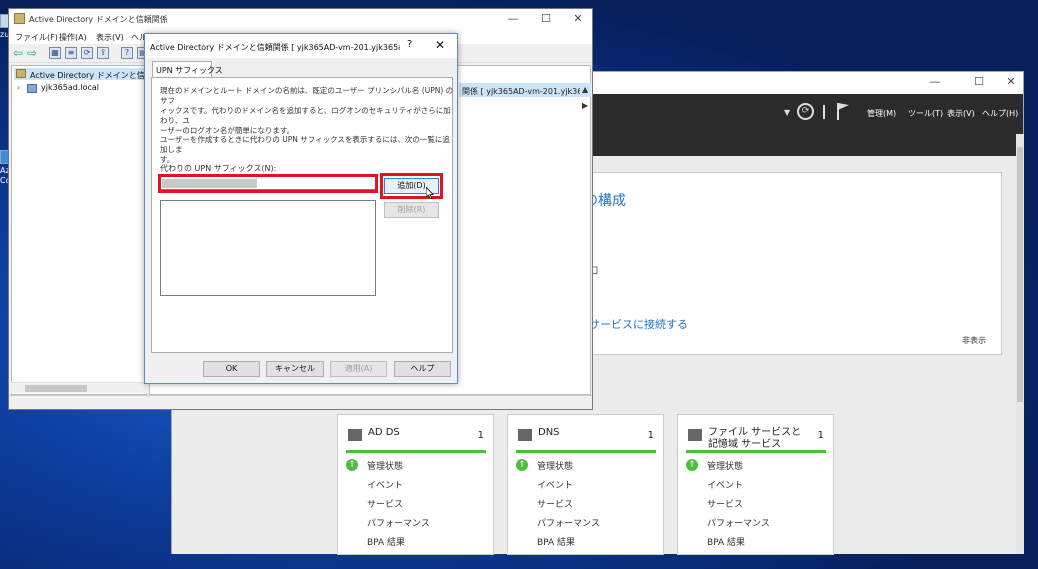 The width and height of the screenshot is (1038, 569). Describe the element at coordinates (585, 105) in the screenshot. I see `expand-arrow-icon: ▶` at that location.